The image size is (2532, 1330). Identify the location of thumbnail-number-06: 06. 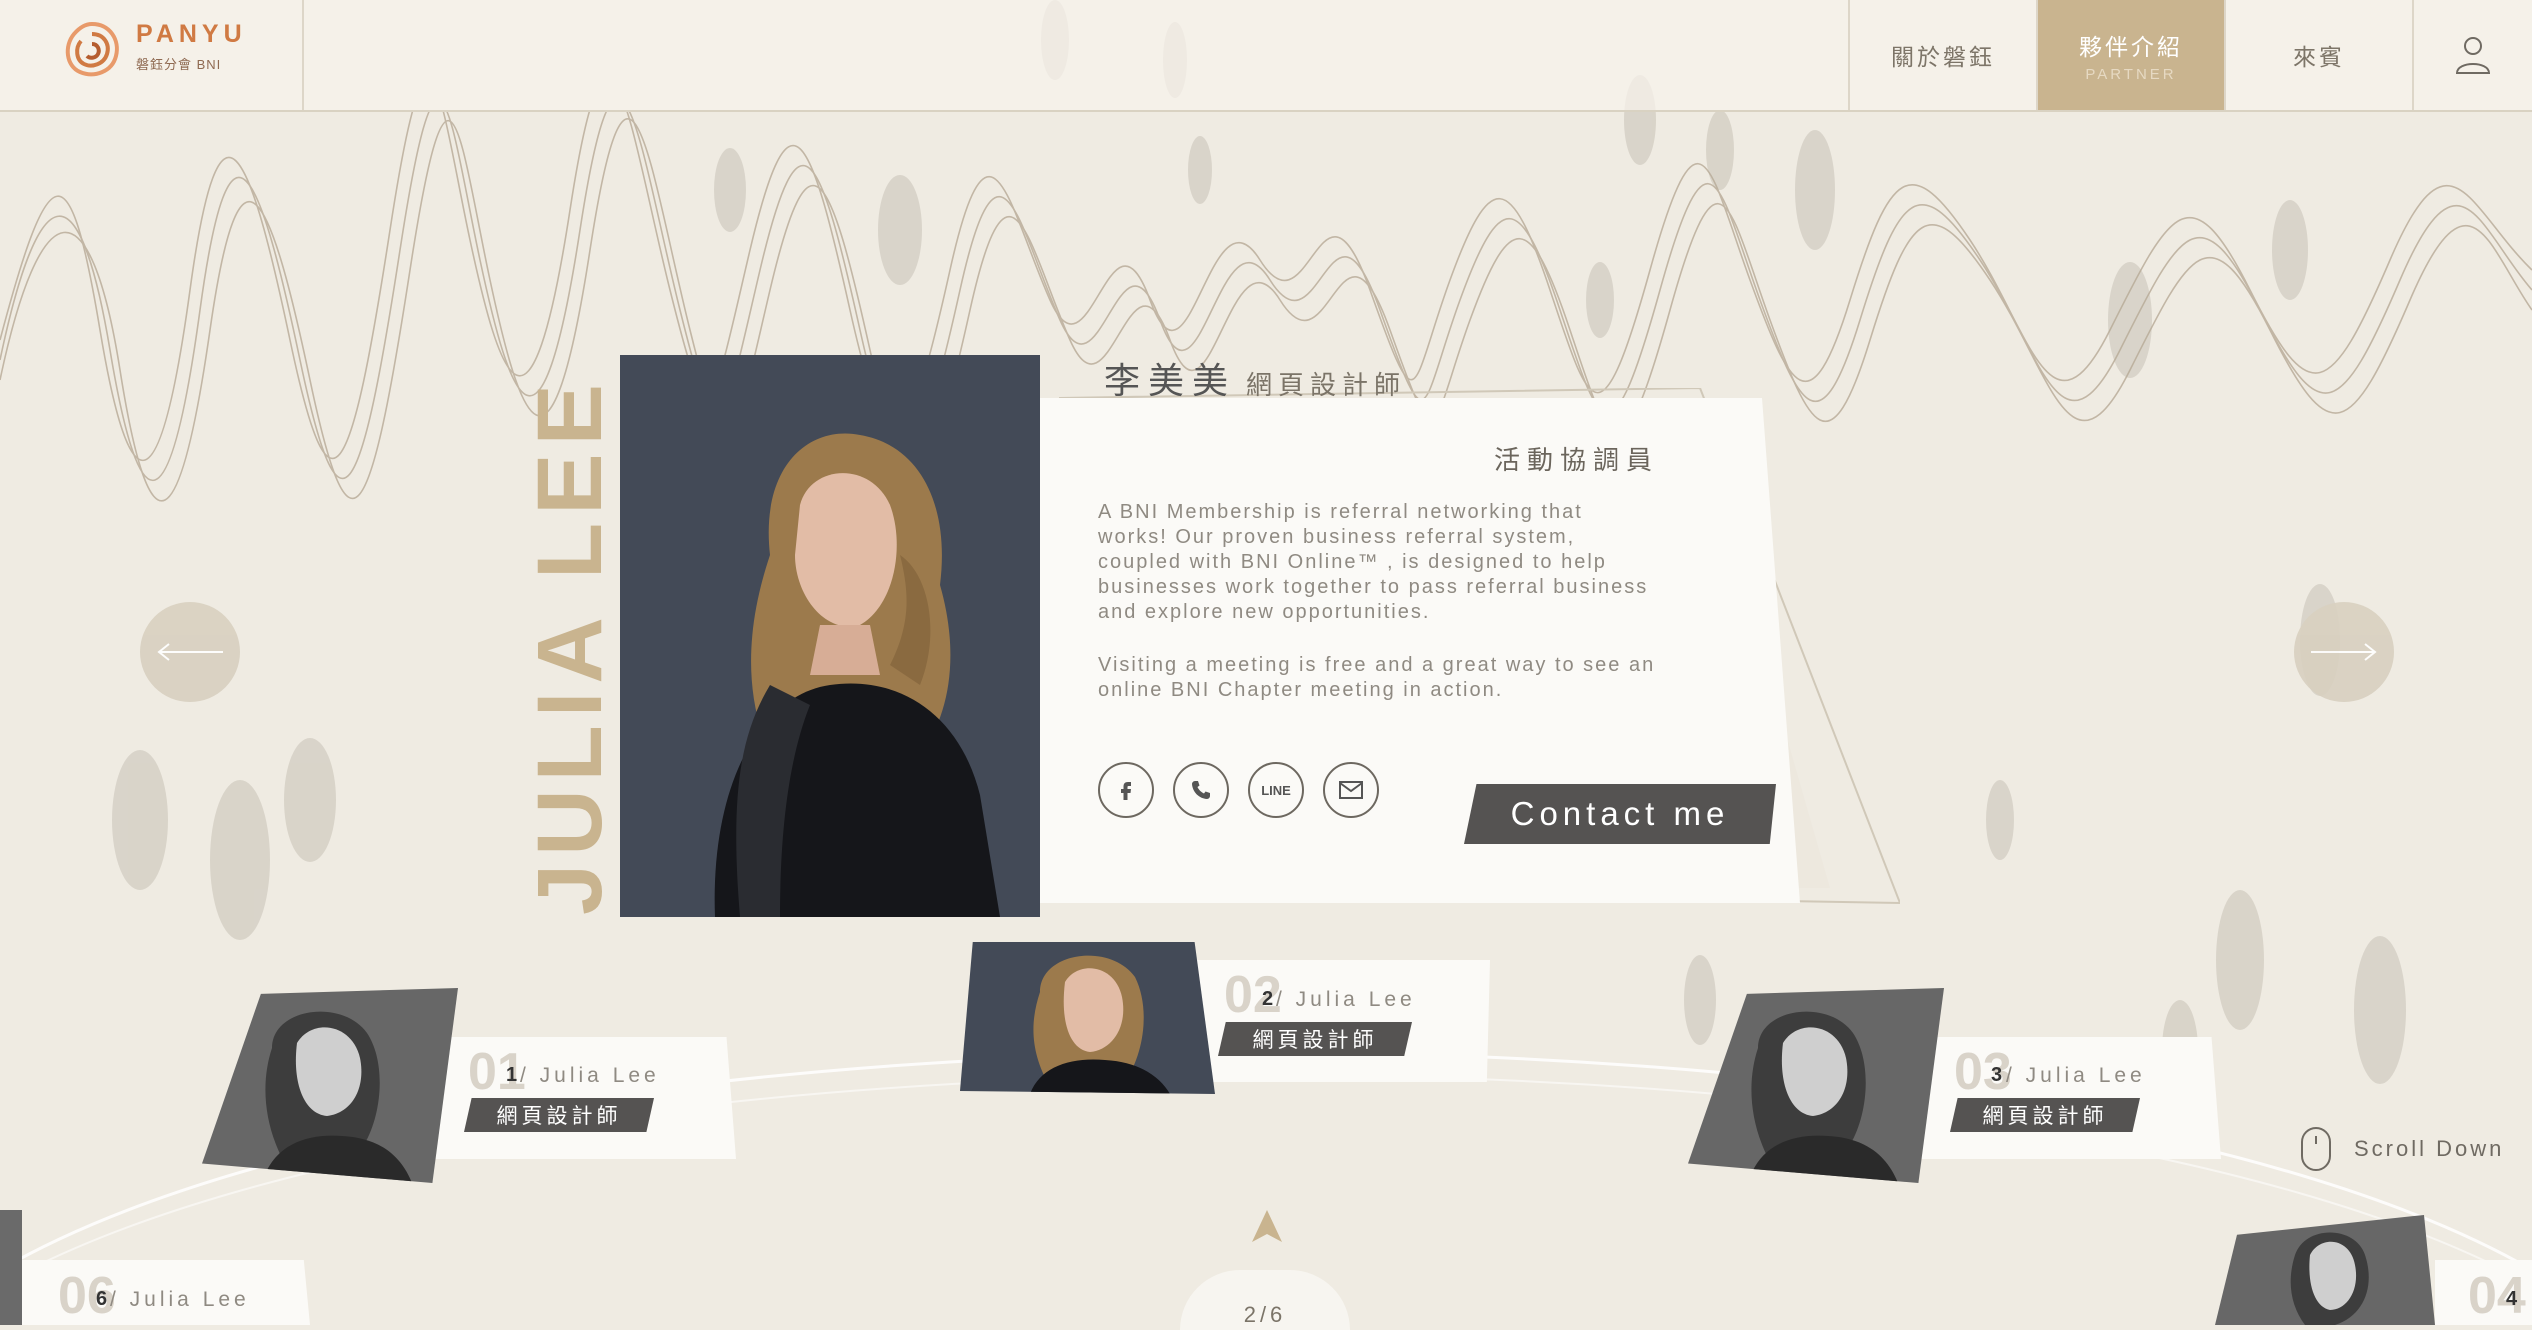
(87, 1296).